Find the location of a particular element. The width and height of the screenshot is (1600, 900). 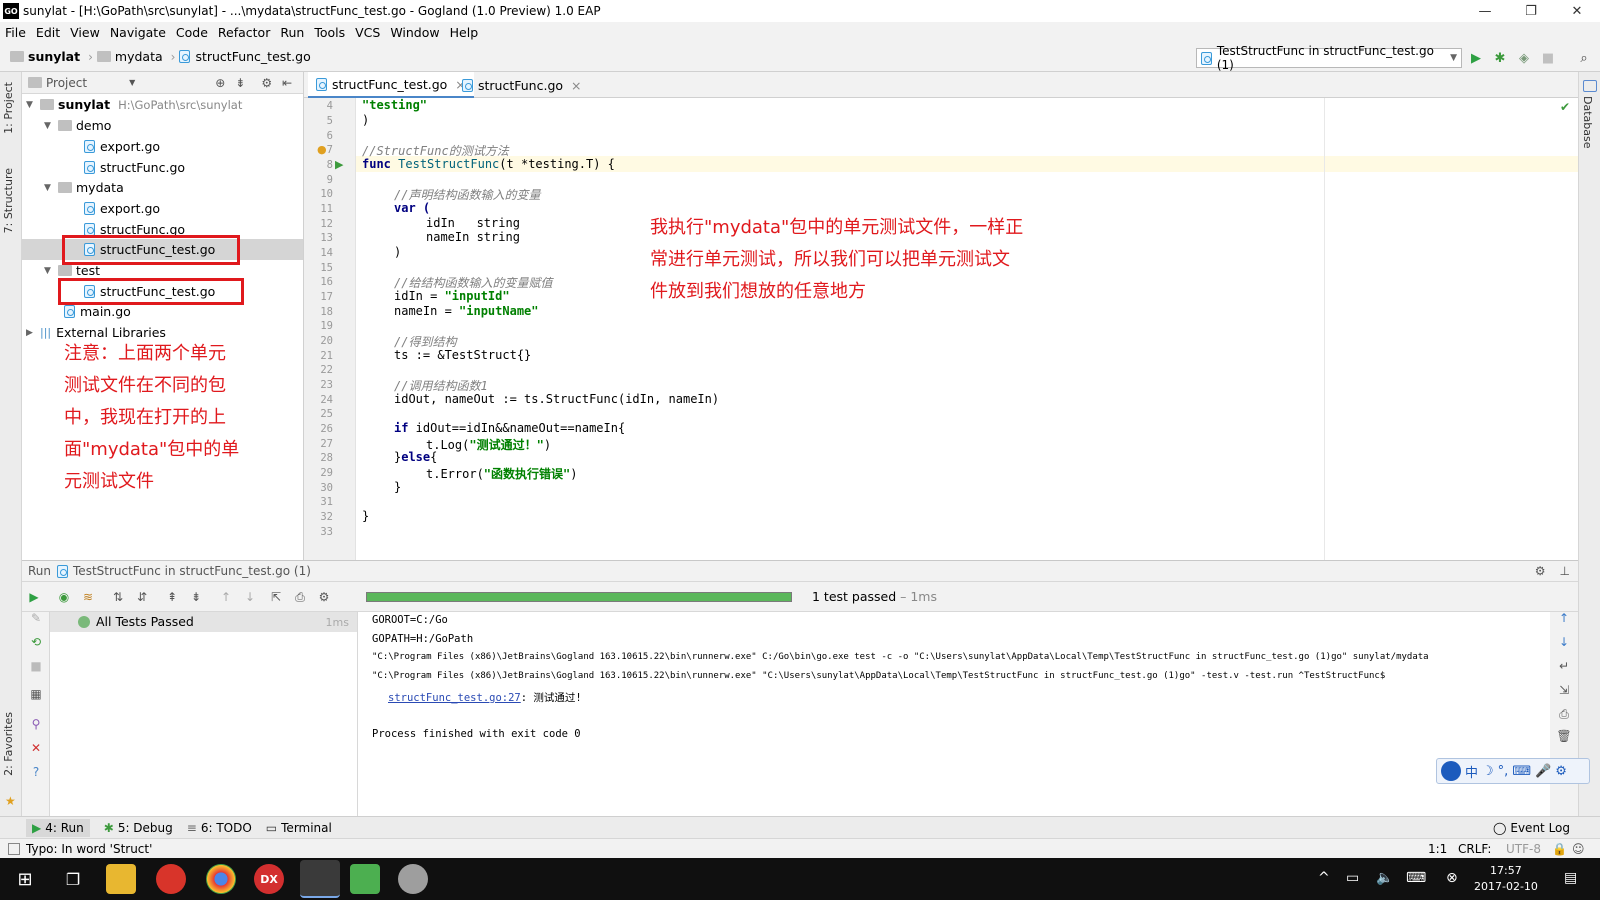

network-icon: ▭ is located at coordinates (1352, 878).